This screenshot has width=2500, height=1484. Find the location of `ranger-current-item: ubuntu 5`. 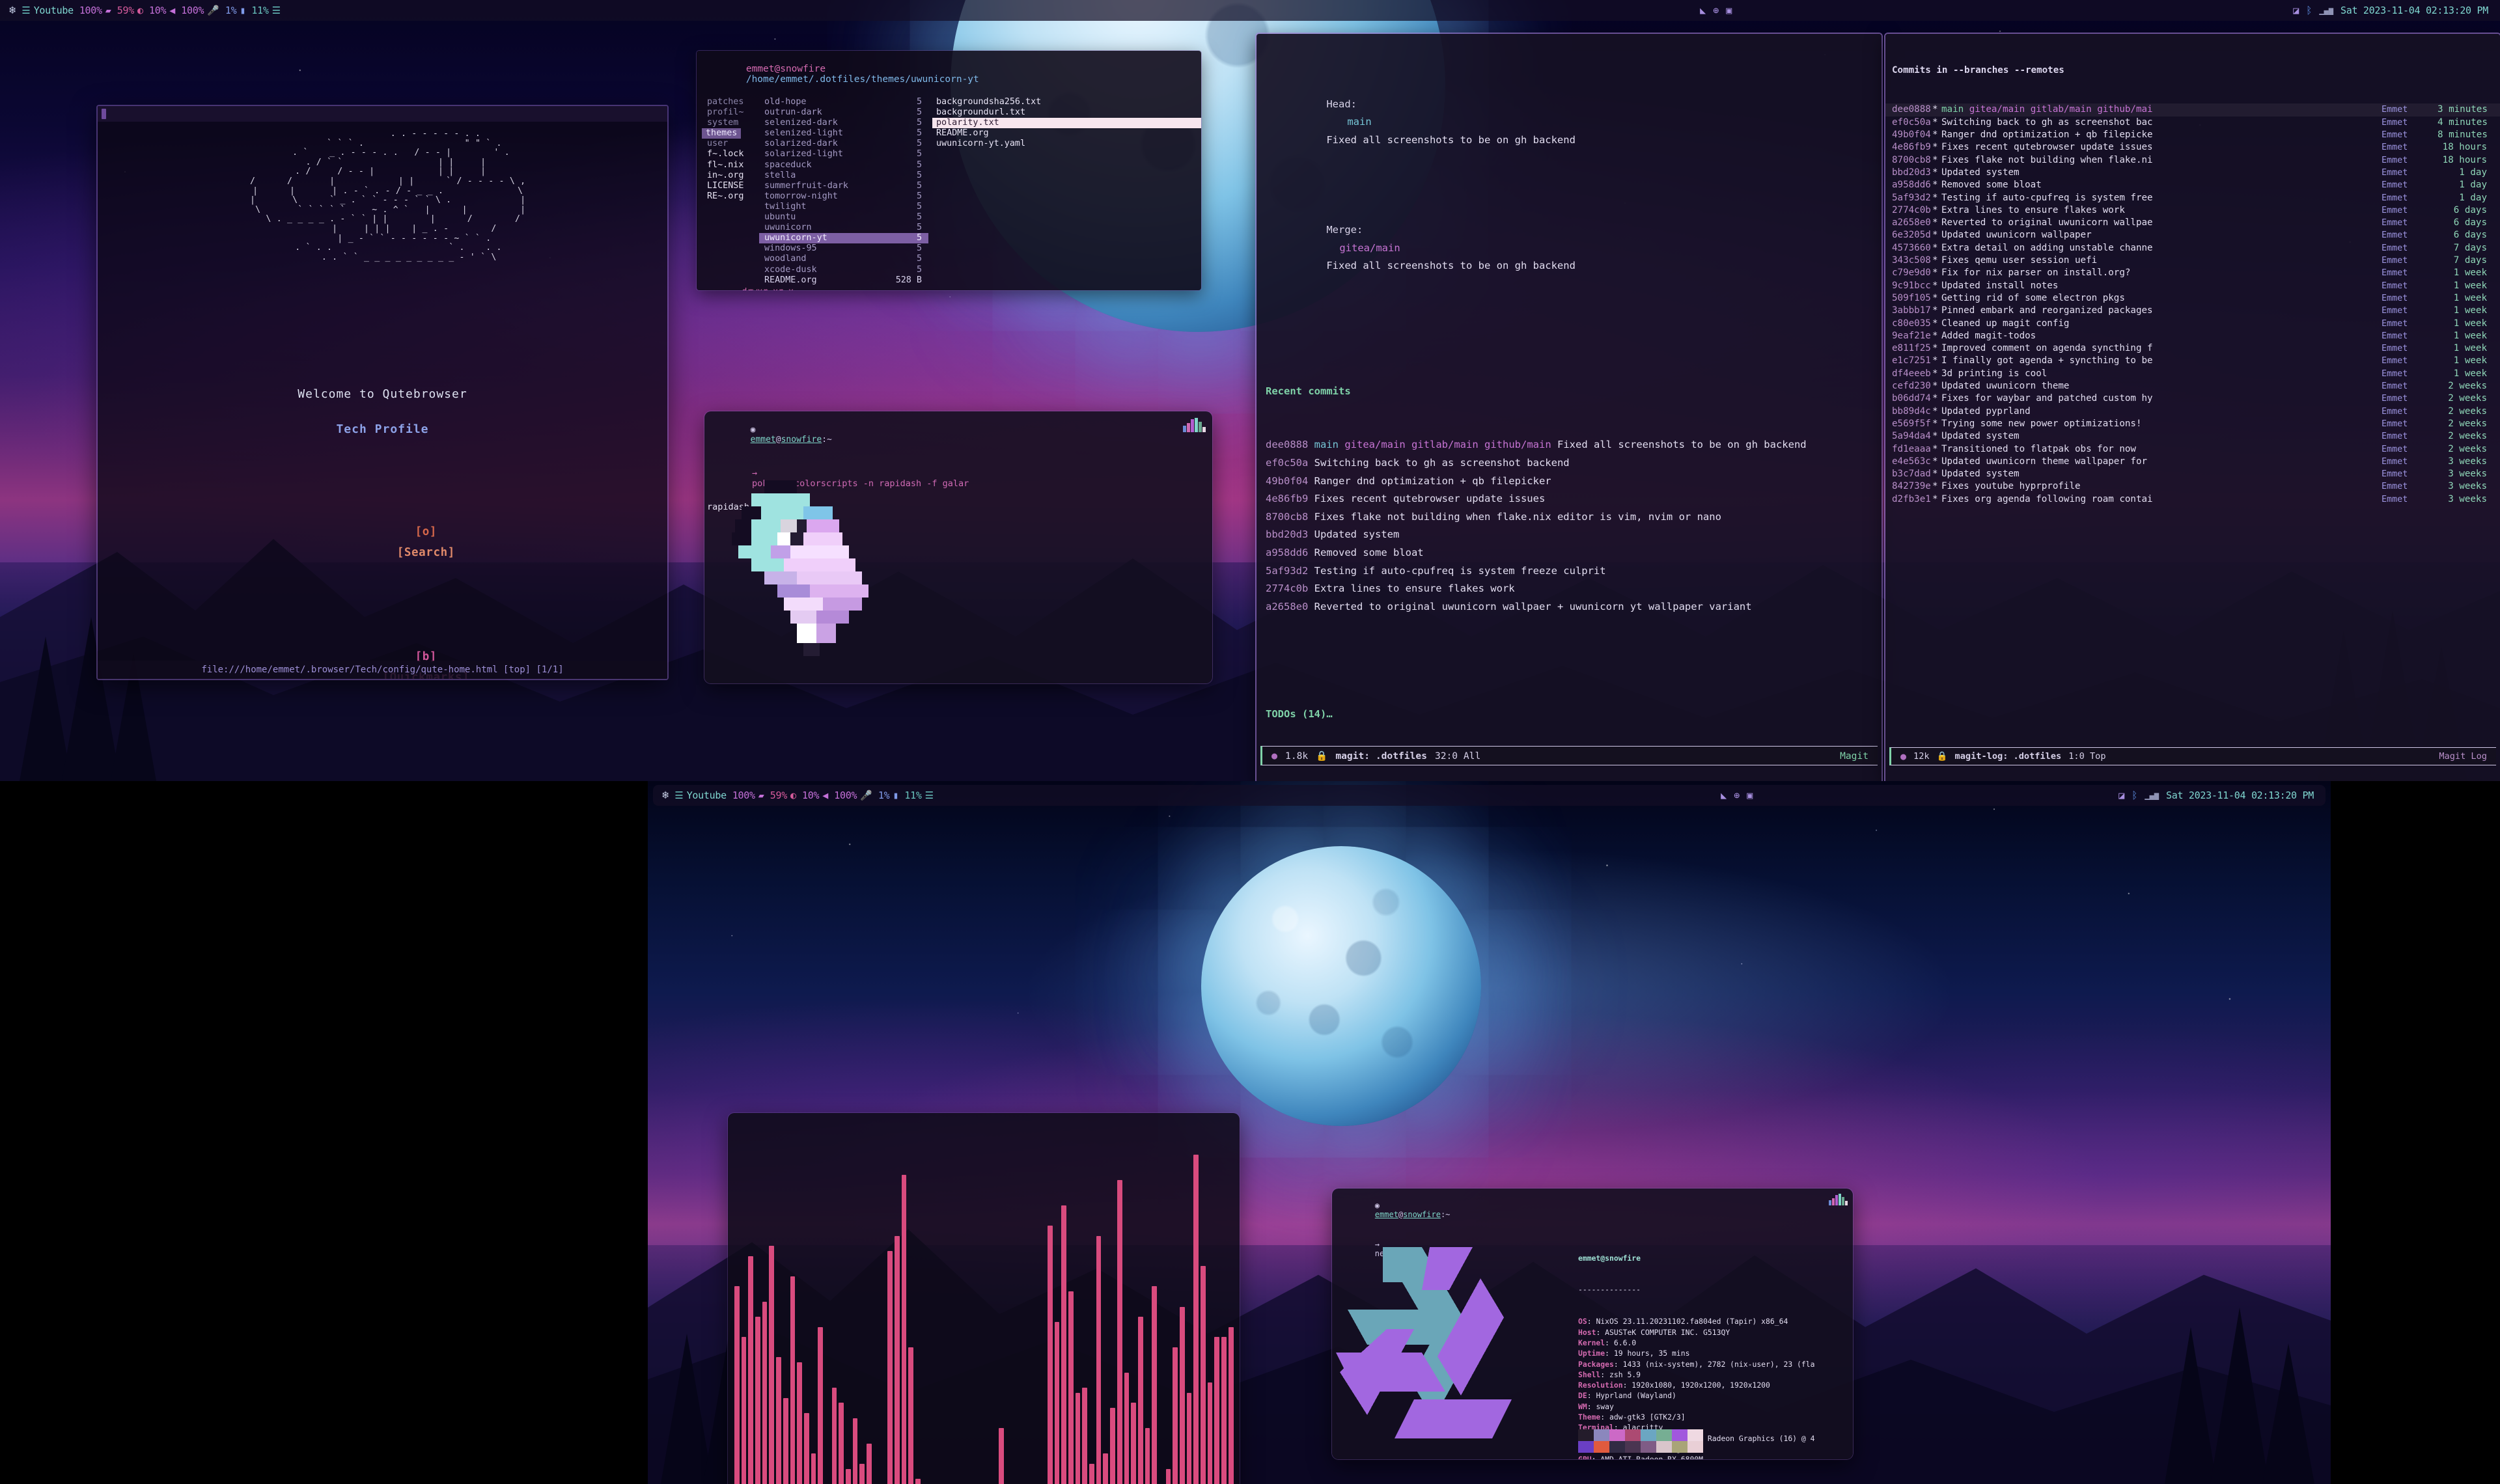

ranger-current-item: ubuntu 5 is located at coordinates (843, 217).